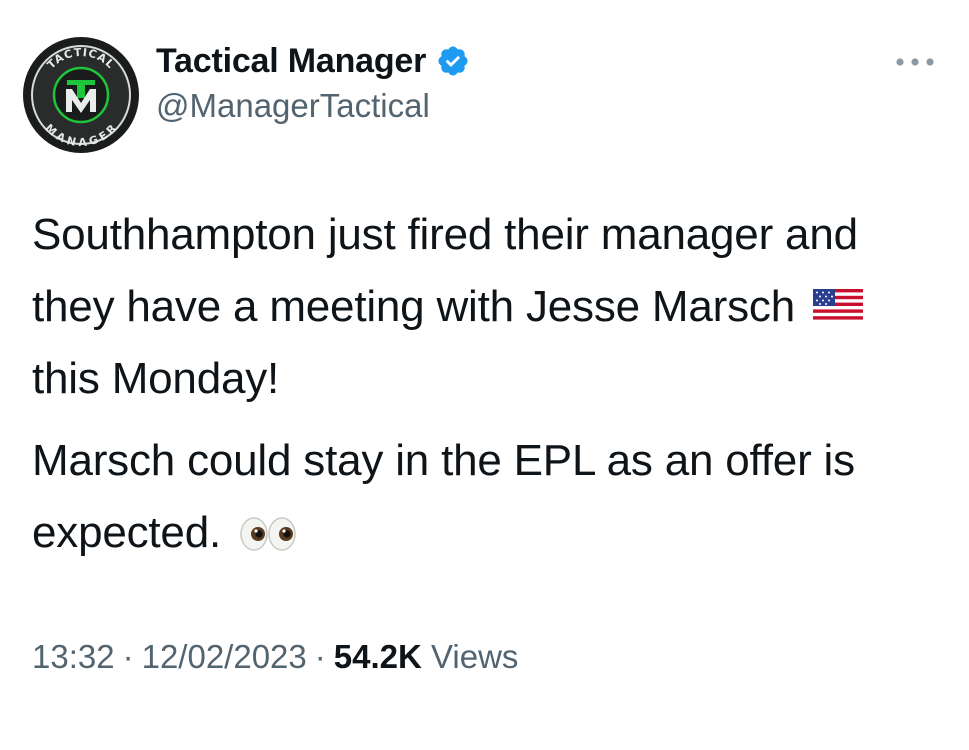 This screenshot has height=750, width=969. What do you see at coordinates (156, 378) in the screenshot?
I see `tweet-text-part: this Monday!` at bounding box center [156, 378].